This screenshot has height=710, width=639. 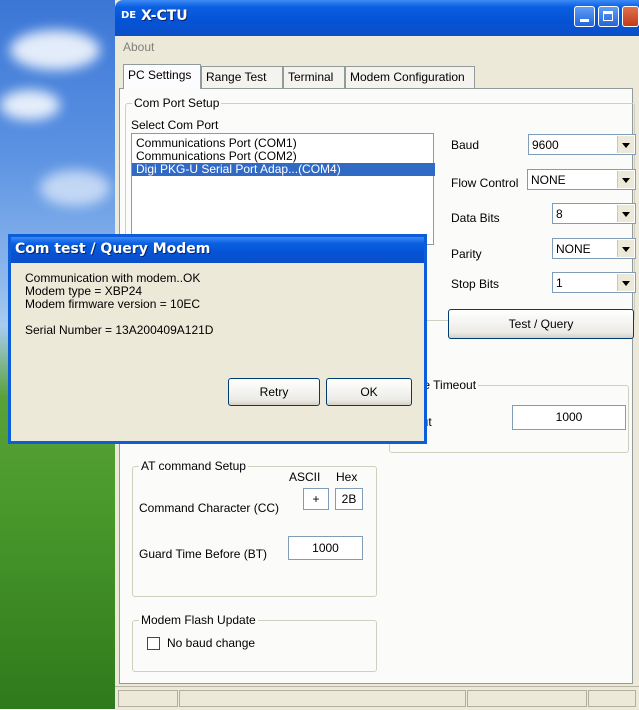 What do you see at coordinates (203, 554) in the screenshot?
I see `guard-time-before-label: Guard Time Before (BT)` at bounding box center [203, 554].